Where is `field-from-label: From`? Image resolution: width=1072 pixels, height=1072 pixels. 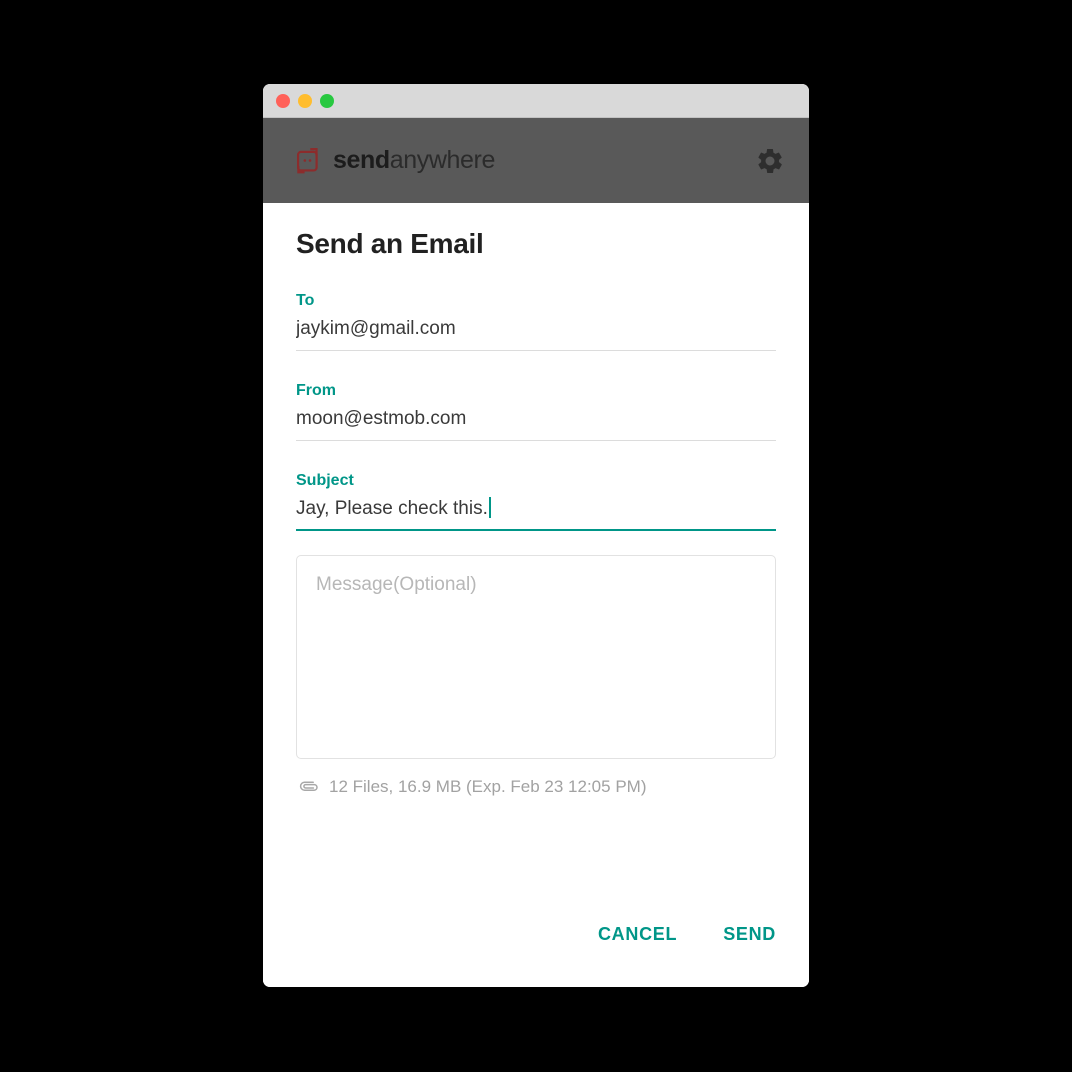 field-from-label: From is located at coordinates (316, 390).